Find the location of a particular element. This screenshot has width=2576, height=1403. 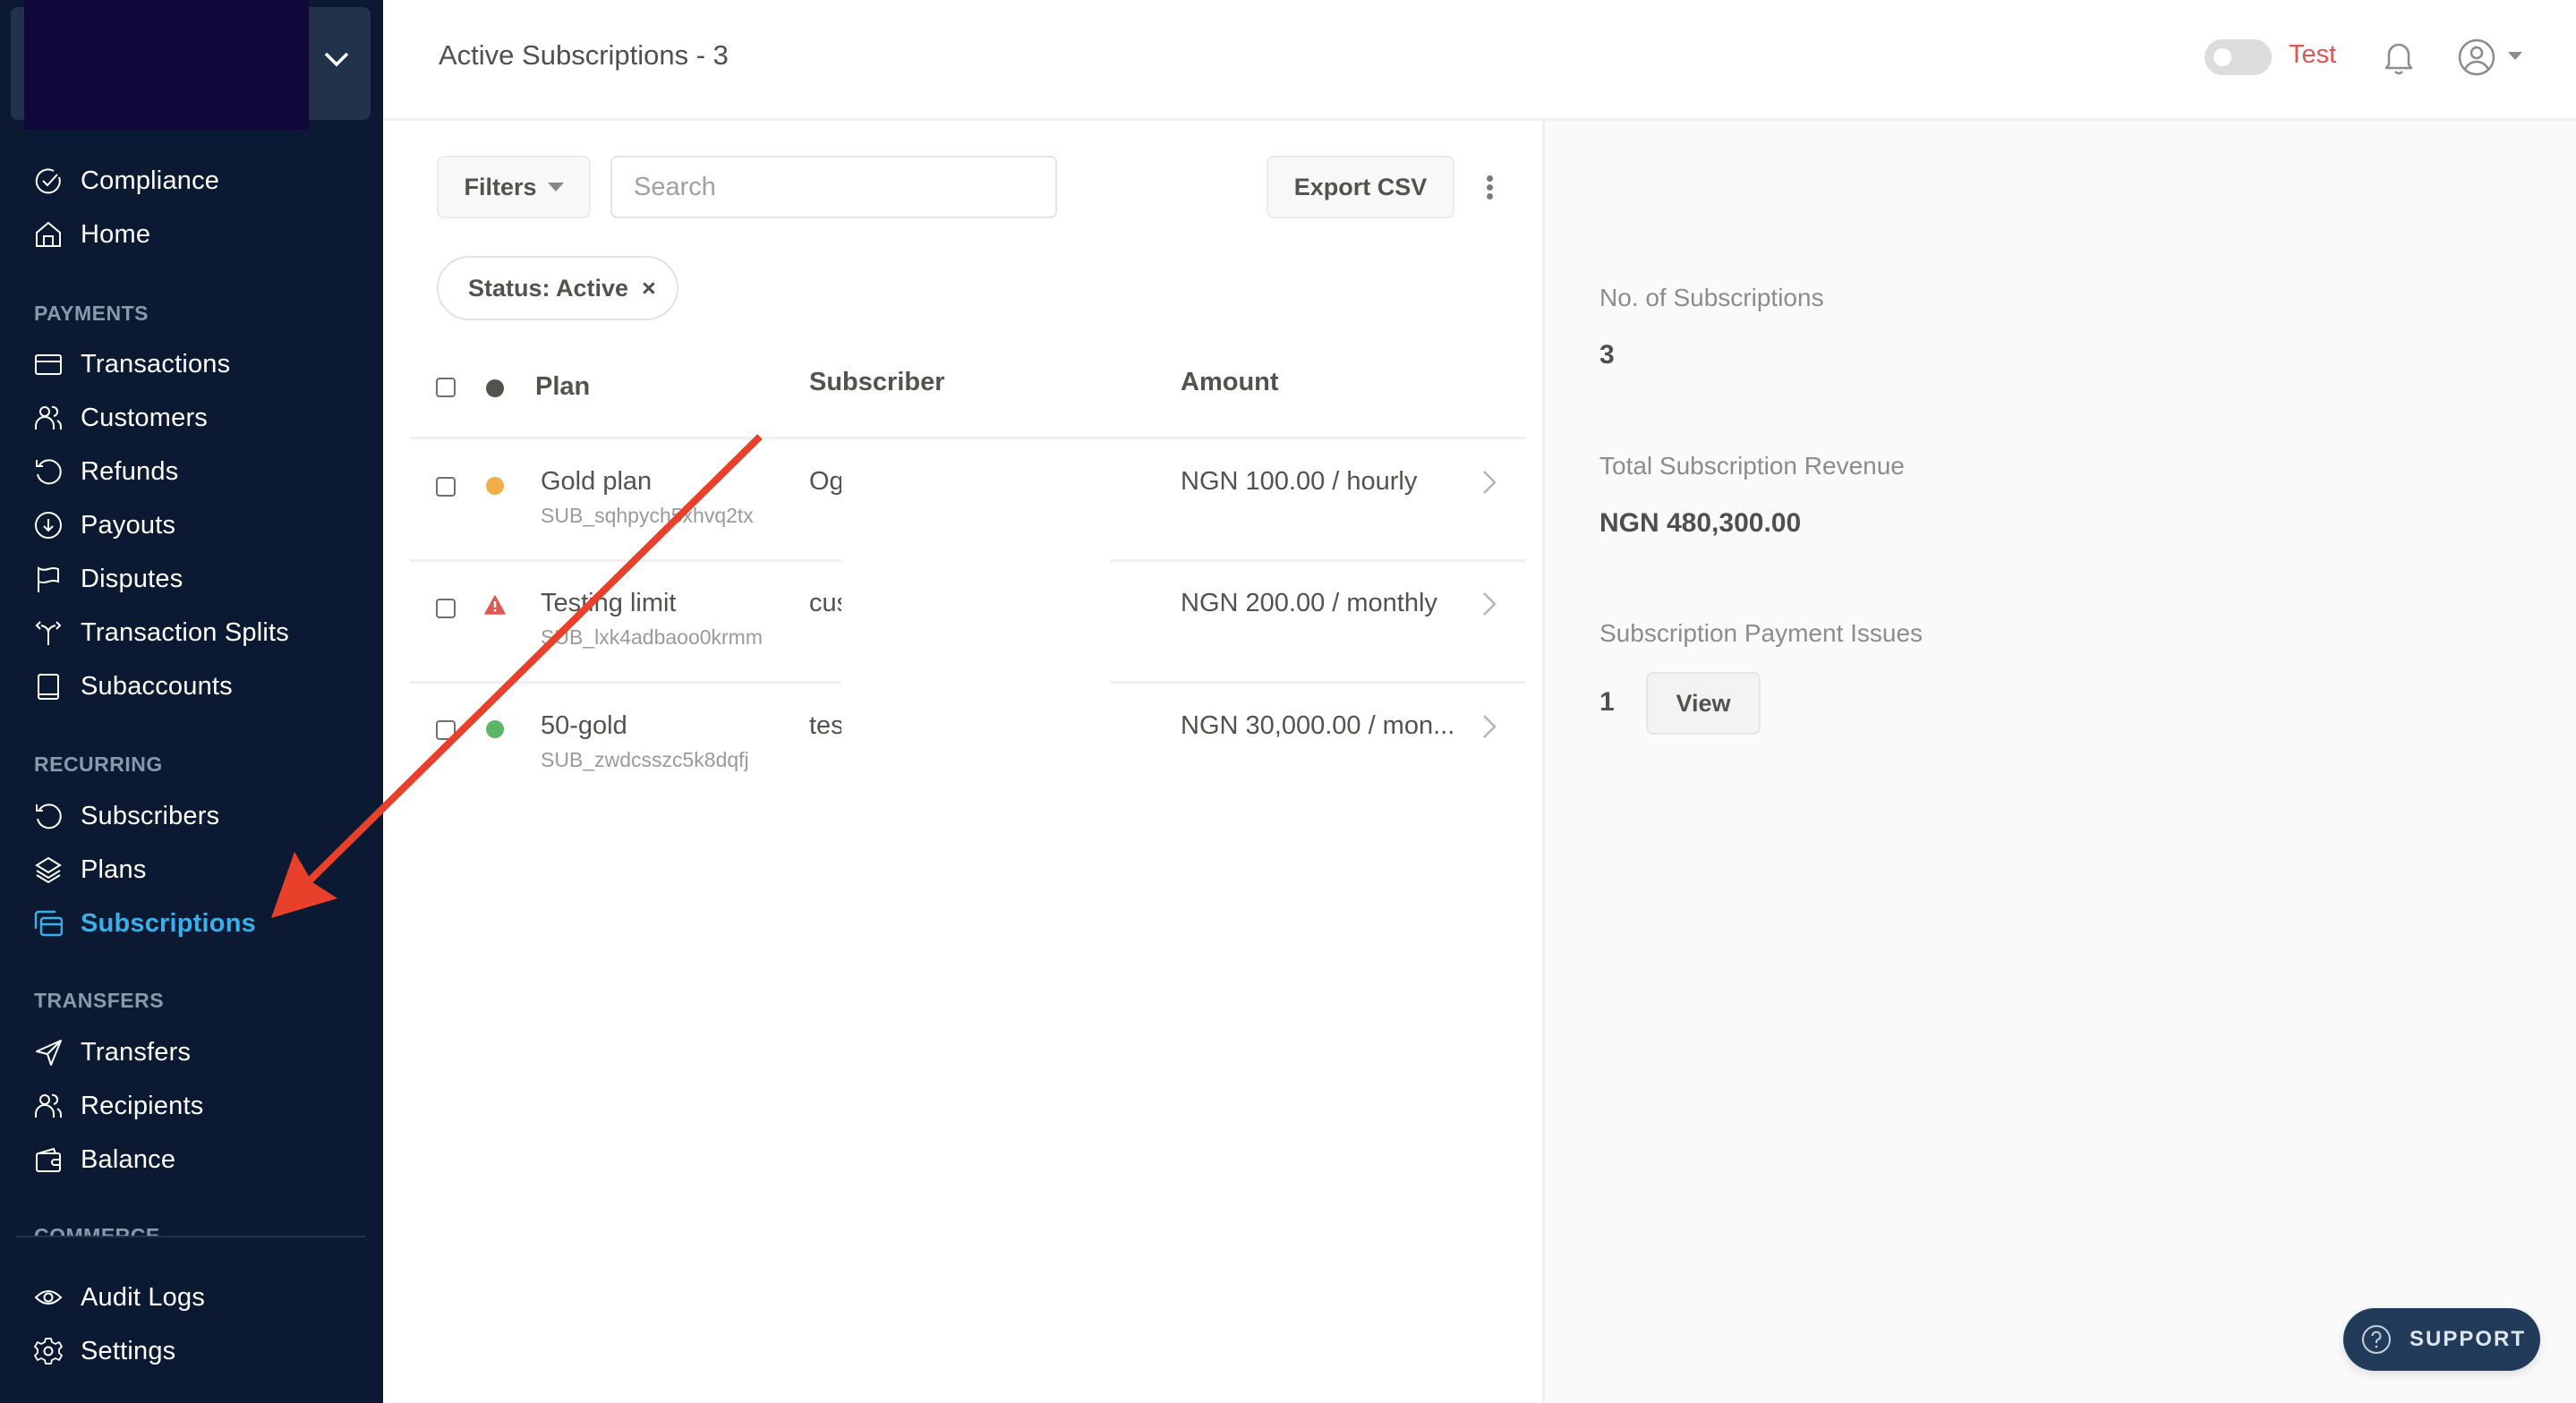

cards-icon is located at coordinates (48, 923).